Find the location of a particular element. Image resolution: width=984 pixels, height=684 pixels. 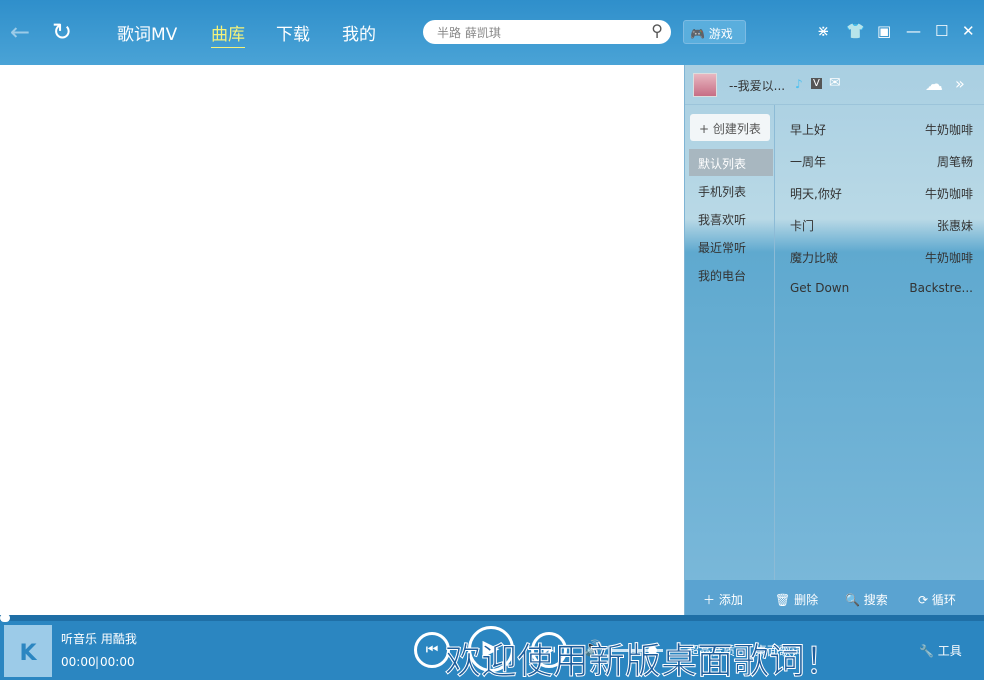

search-button: 🔍 搜索 is located at coordinates (866, 599).